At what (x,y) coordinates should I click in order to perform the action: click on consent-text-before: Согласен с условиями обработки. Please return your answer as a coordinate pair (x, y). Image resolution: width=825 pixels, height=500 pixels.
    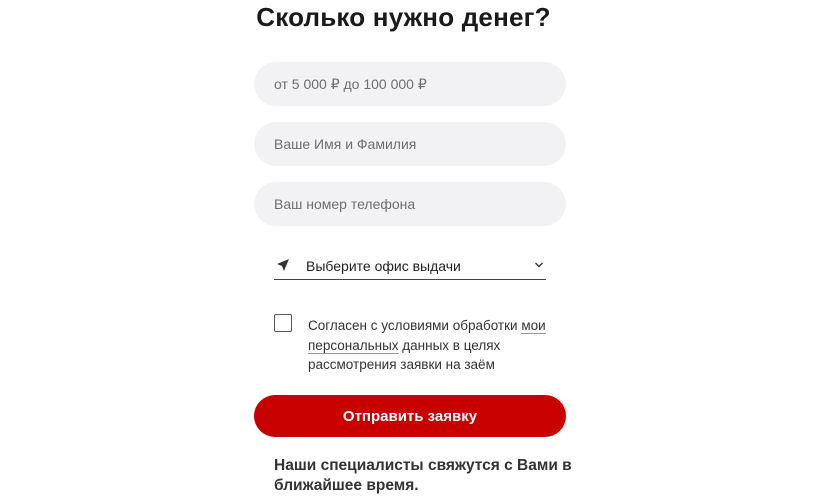
    Looking at the image, I should click on (415, 325).